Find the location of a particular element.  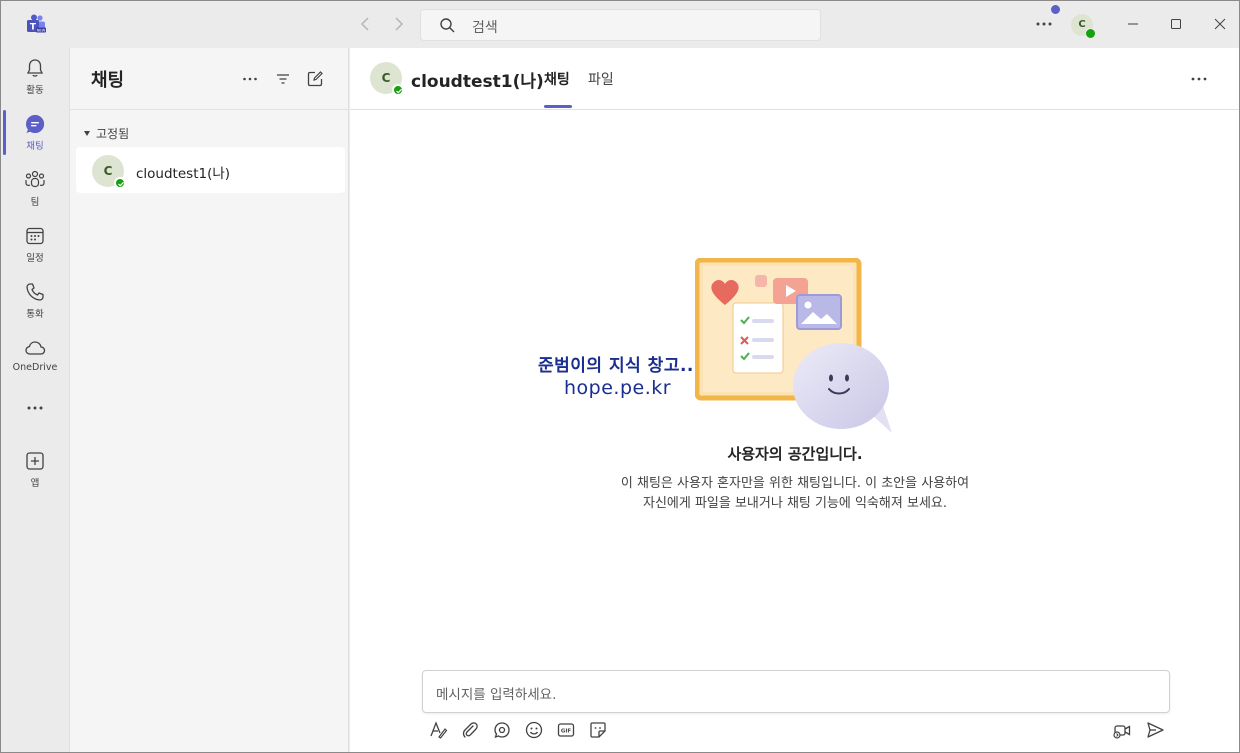

loop-icon is located at coordinates (502, 730).